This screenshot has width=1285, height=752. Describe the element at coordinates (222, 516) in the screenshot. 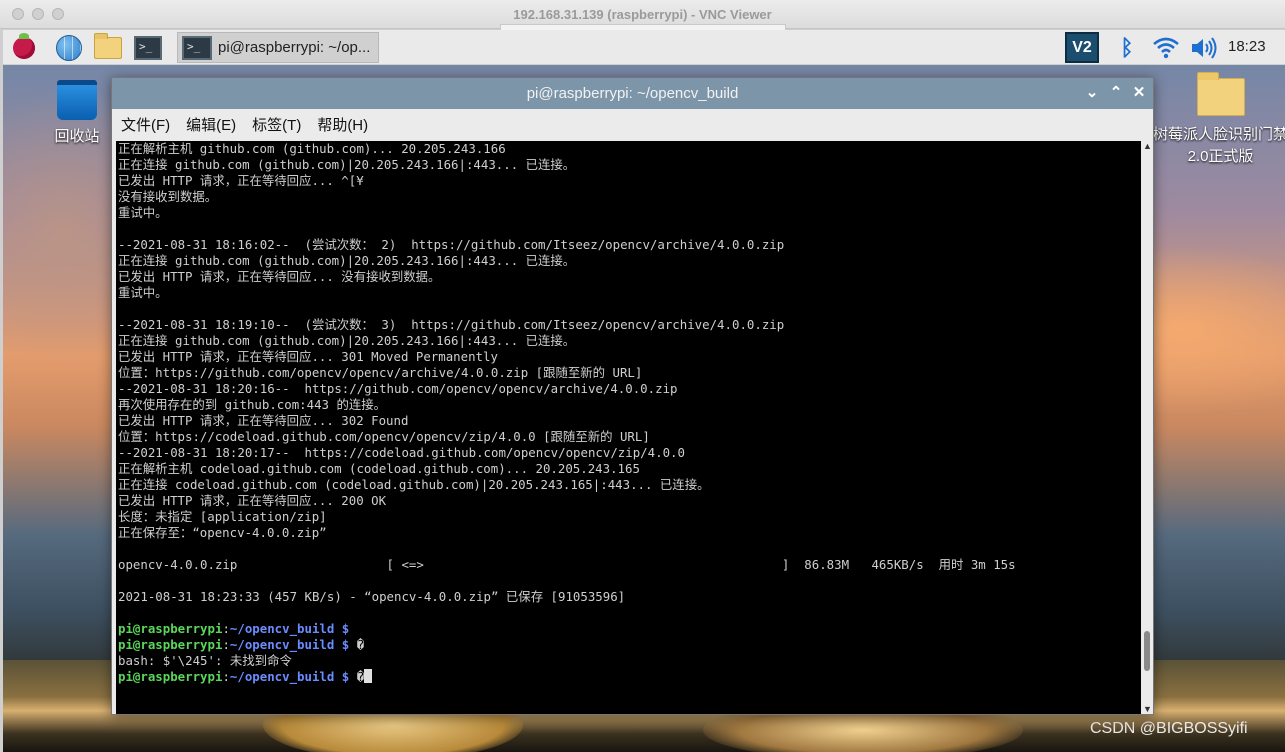

I see `terminal-line: 长度：未指定 [application/zip]` at that location.